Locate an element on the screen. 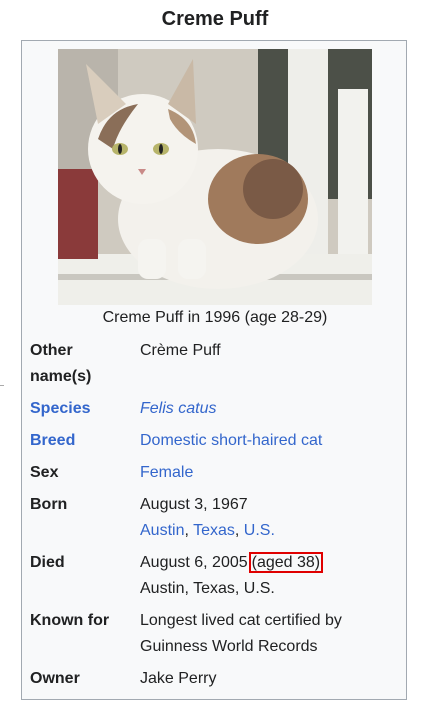 The width and height of the screenshot is (430, 706). image-caption: Creme Puff in 1996 (age 28-29) is located at coordinates (215, 317).